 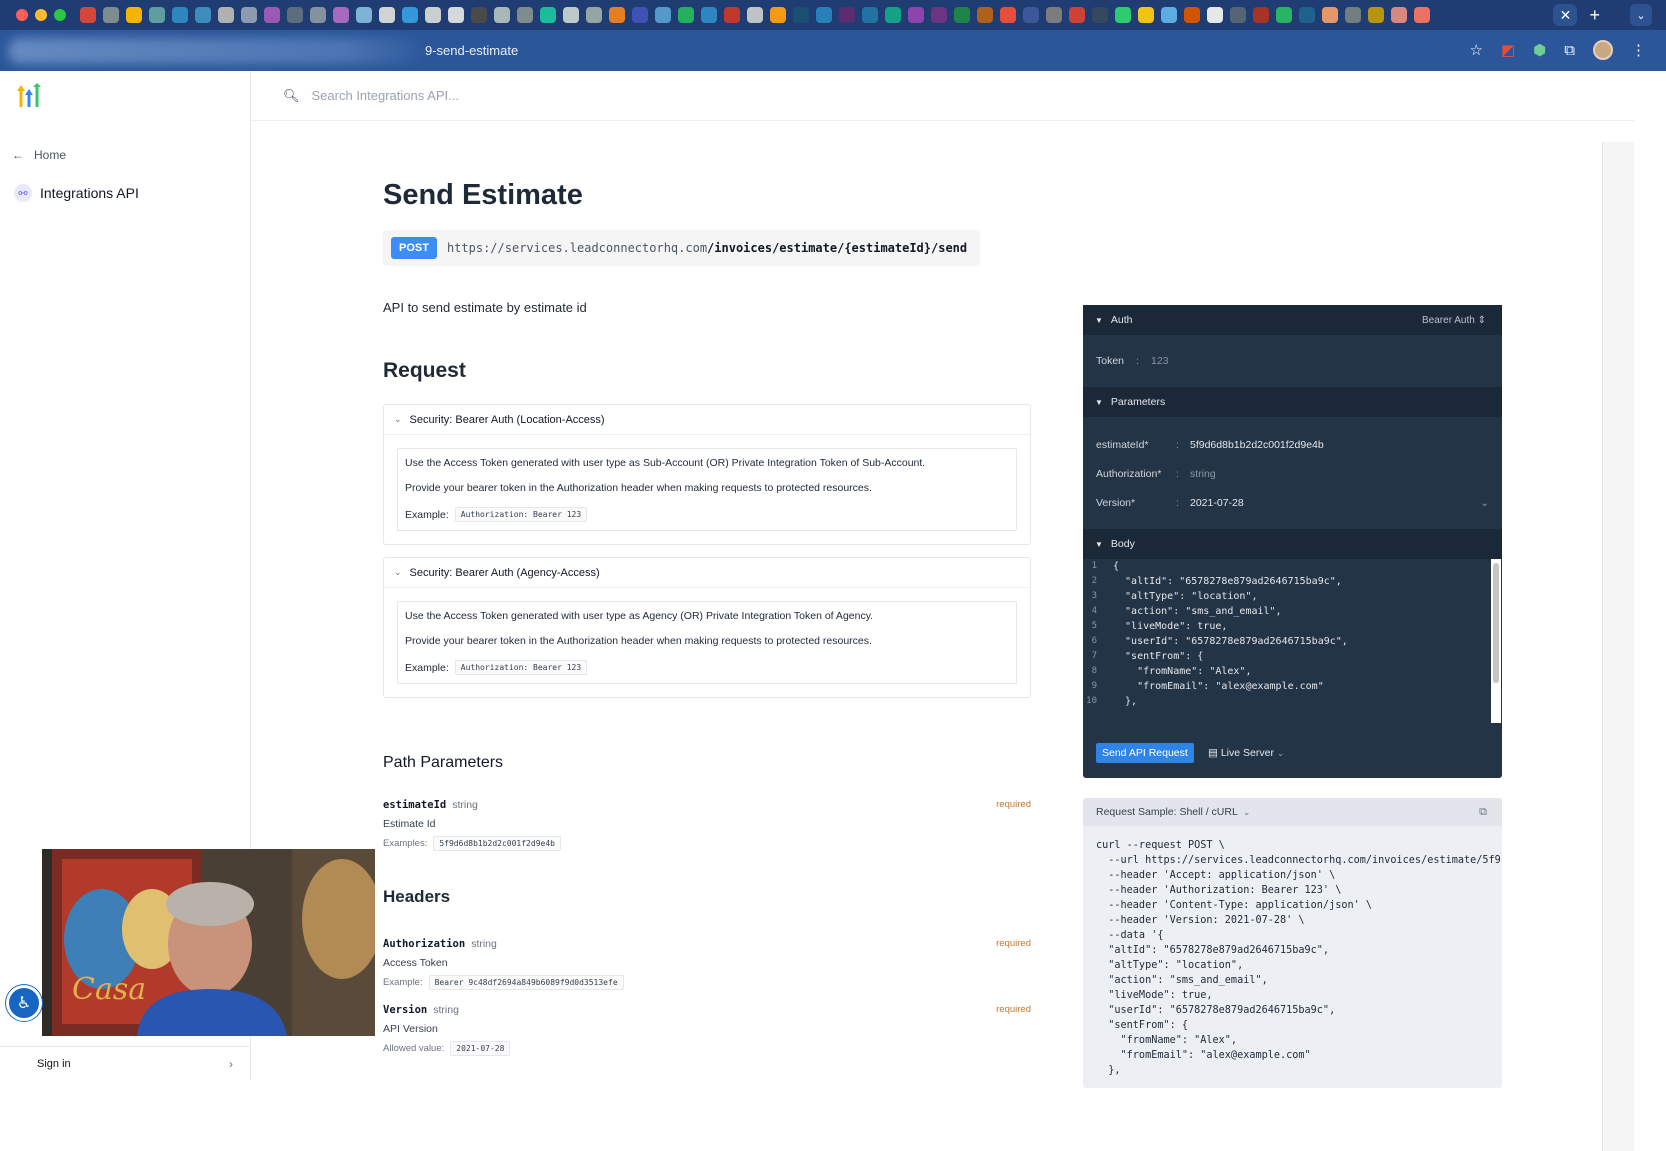 What do you see at coordinates (1160, 361) in the screenshot?
I see `token-input: 123` at bounding box center [1160, 361].